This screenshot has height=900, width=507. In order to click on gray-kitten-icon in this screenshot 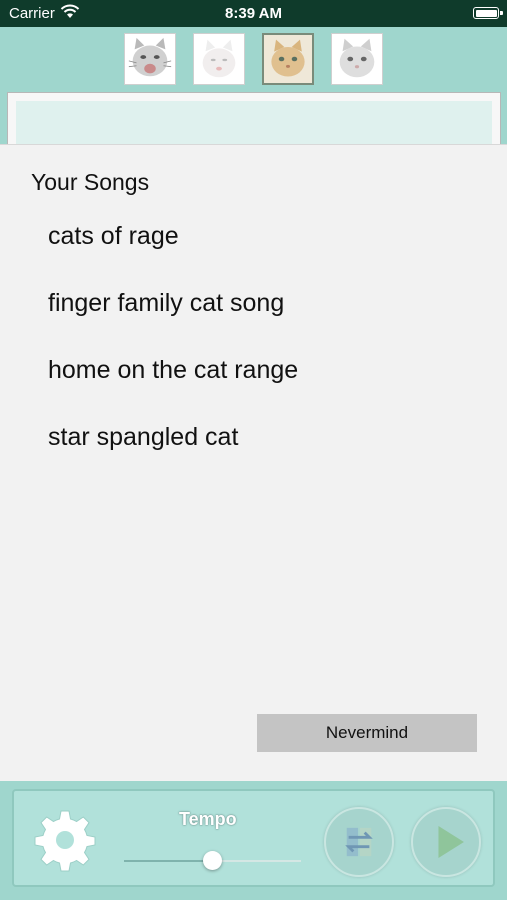, I will do `click(357, 59)`.